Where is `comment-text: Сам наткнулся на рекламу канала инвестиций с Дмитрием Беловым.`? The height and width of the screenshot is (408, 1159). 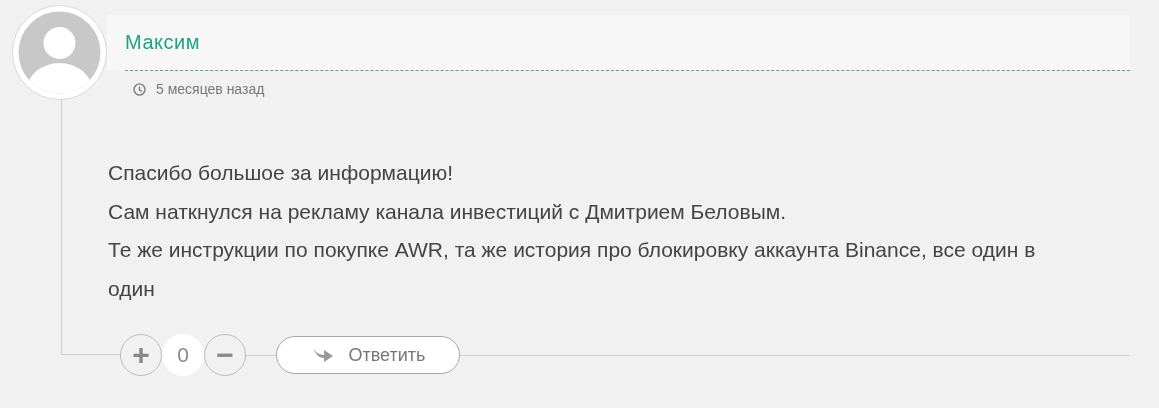
comment-text: Сам наткнулся на рекламу канала инвестиций с Дмитрием Беловым. is located at coordinates (448, 211).